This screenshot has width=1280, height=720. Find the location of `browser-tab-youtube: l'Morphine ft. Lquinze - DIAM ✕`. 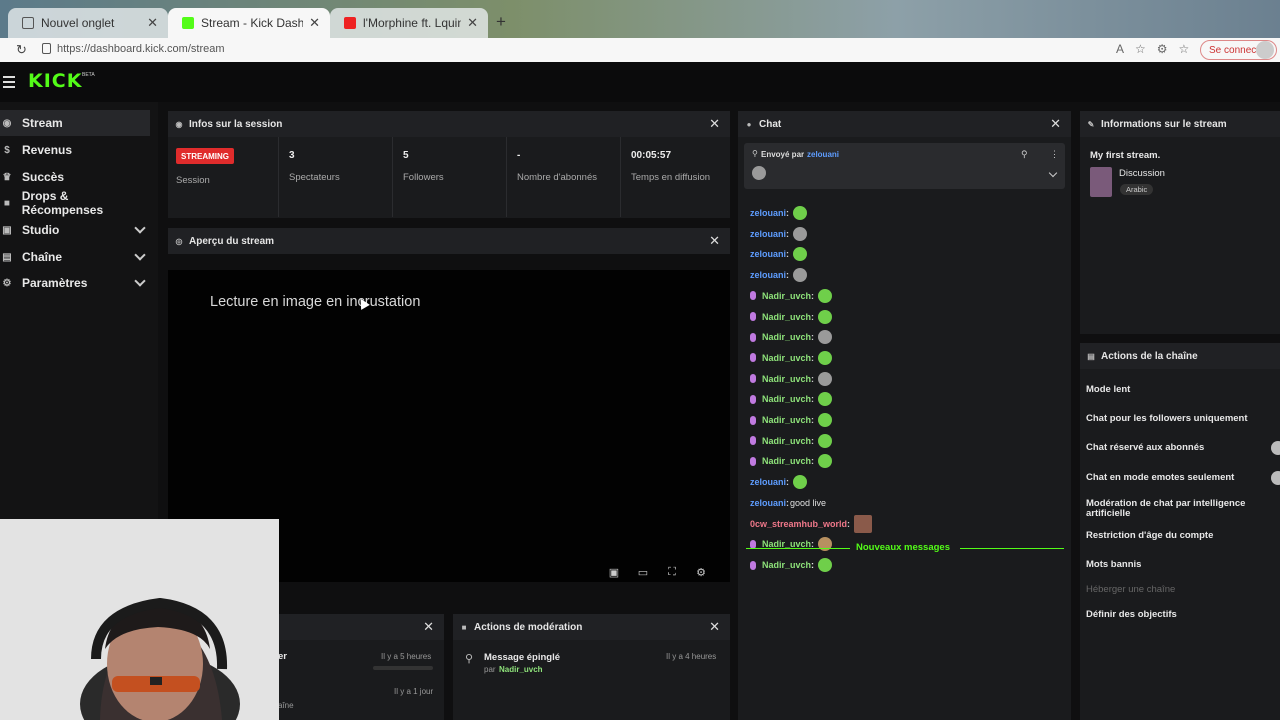

browser-tab-youtube: l'Morphine ft. Lquinze - DIAM ✕ is located at coordinates (409, 23).